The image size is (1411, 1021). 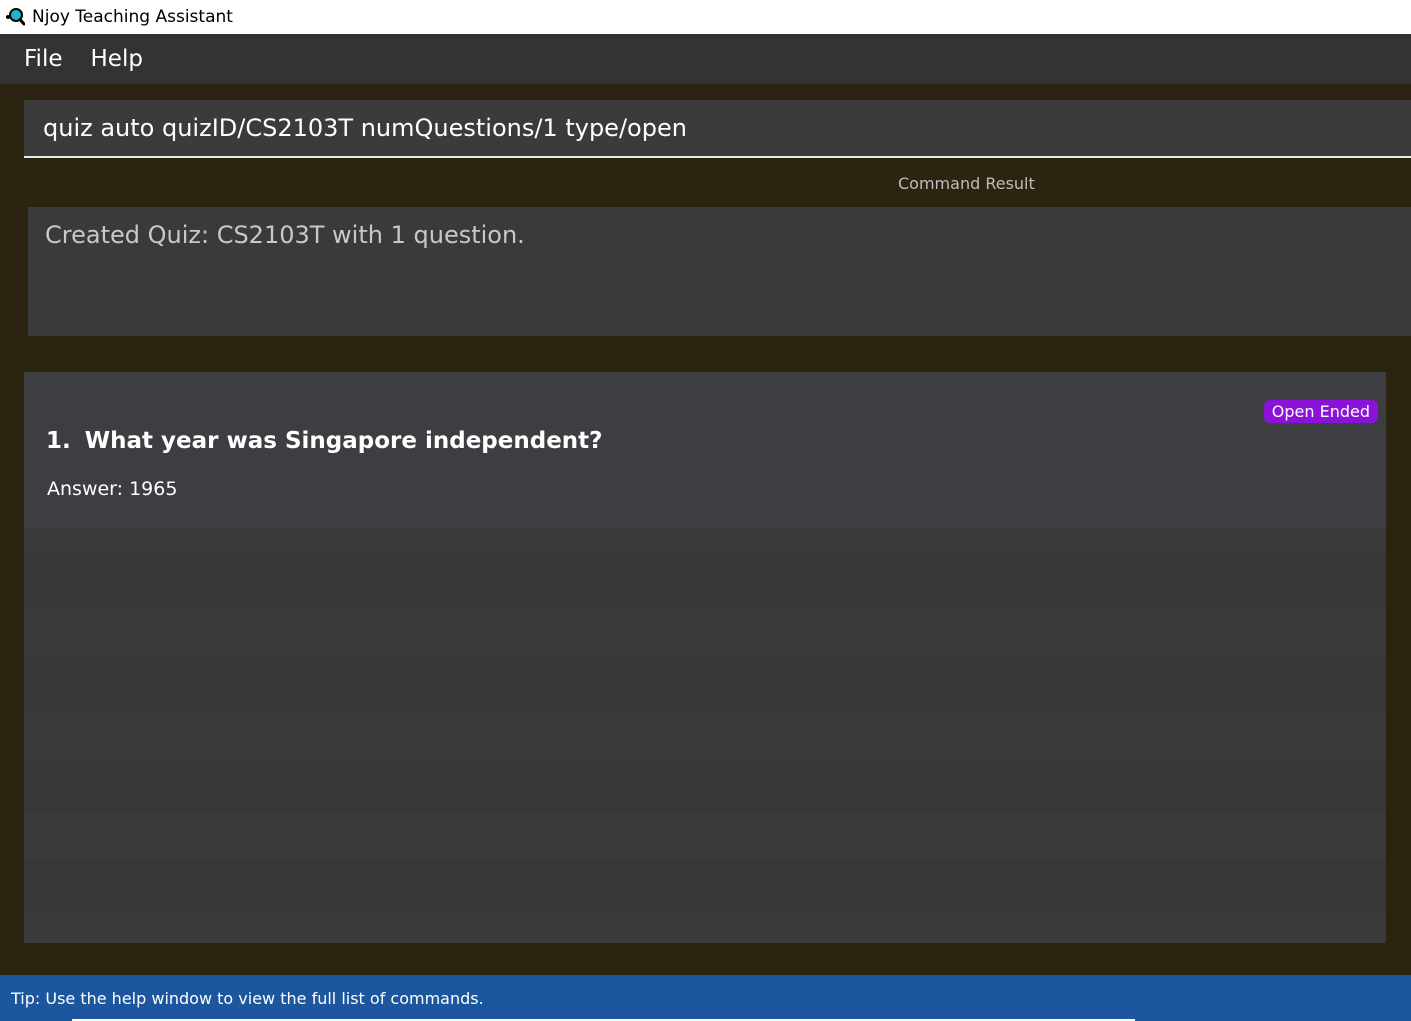 What do you see at coordinates (705, 17) in the screenshot?
I see `title-bar: Njoy Teaching Assistant` at bounding box center [705, 17].